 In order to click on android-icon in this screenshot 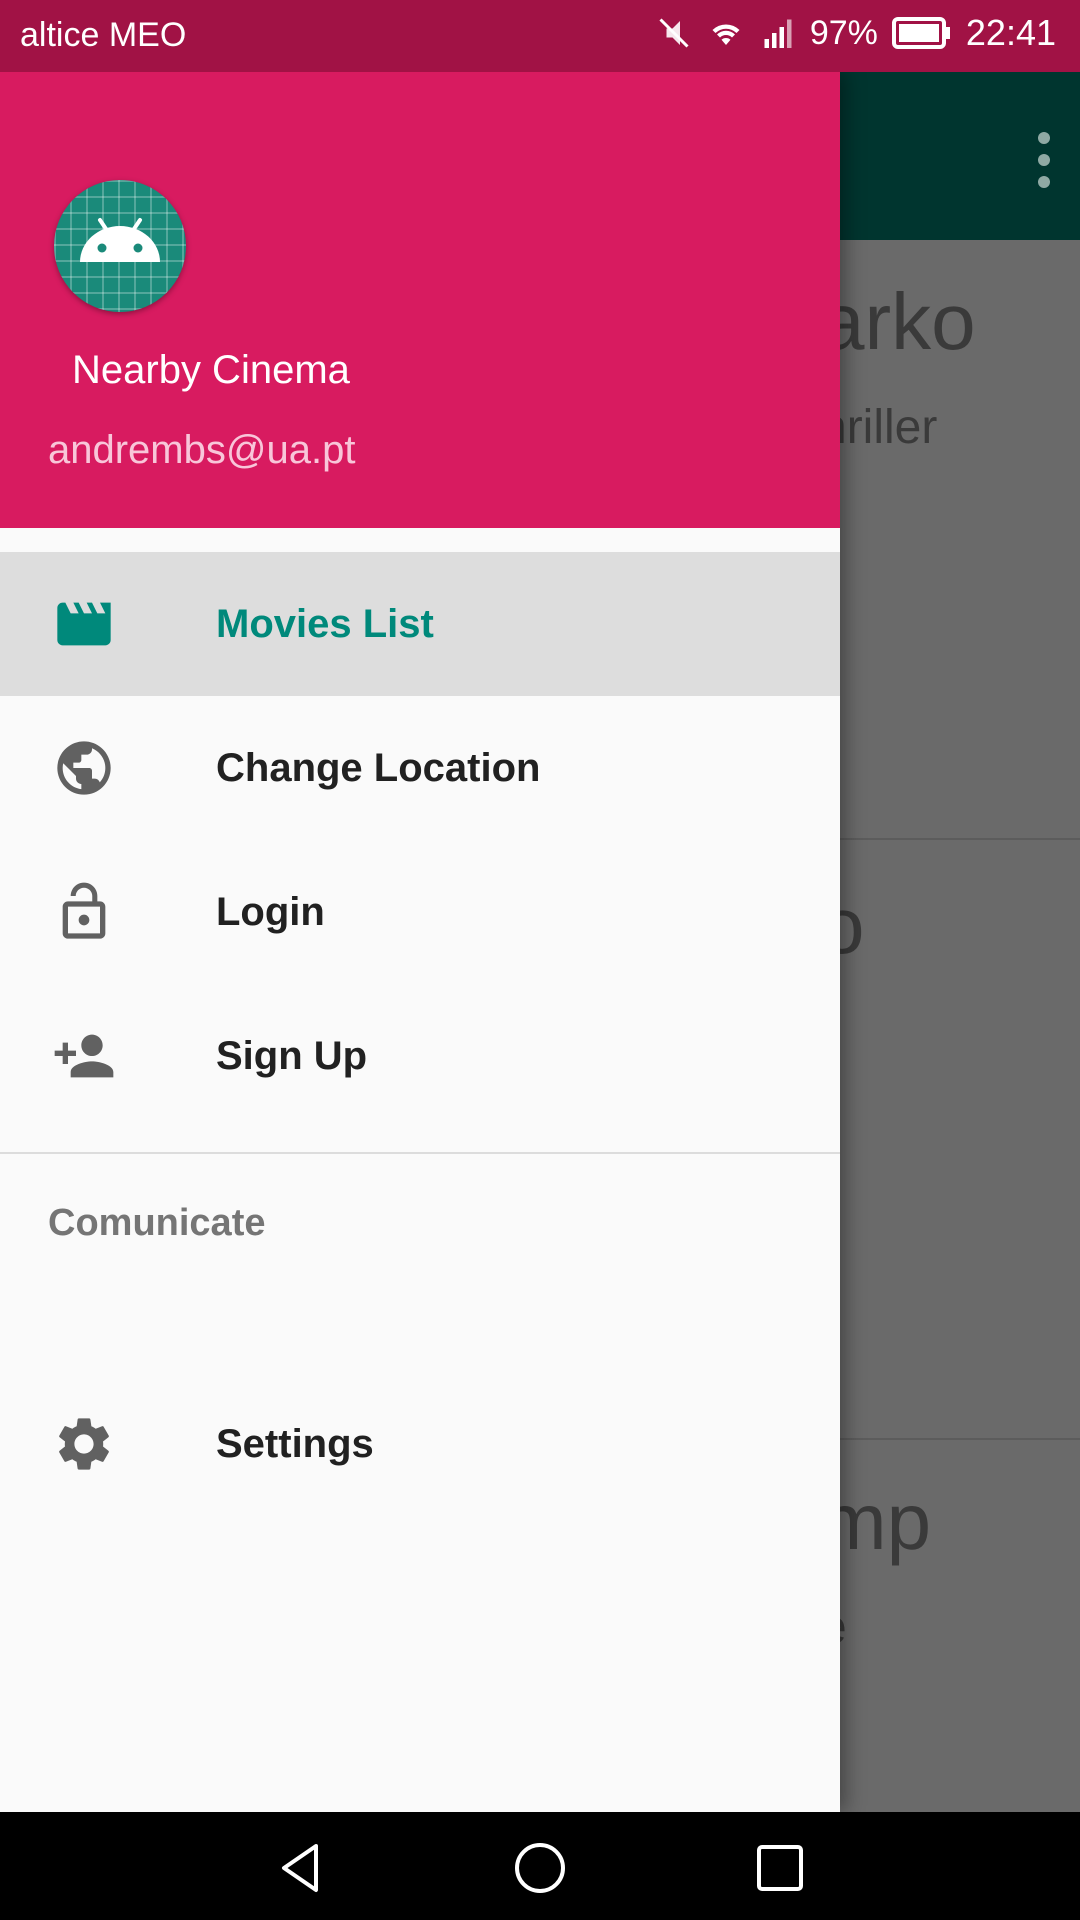, I will do `click(120, 240)`.